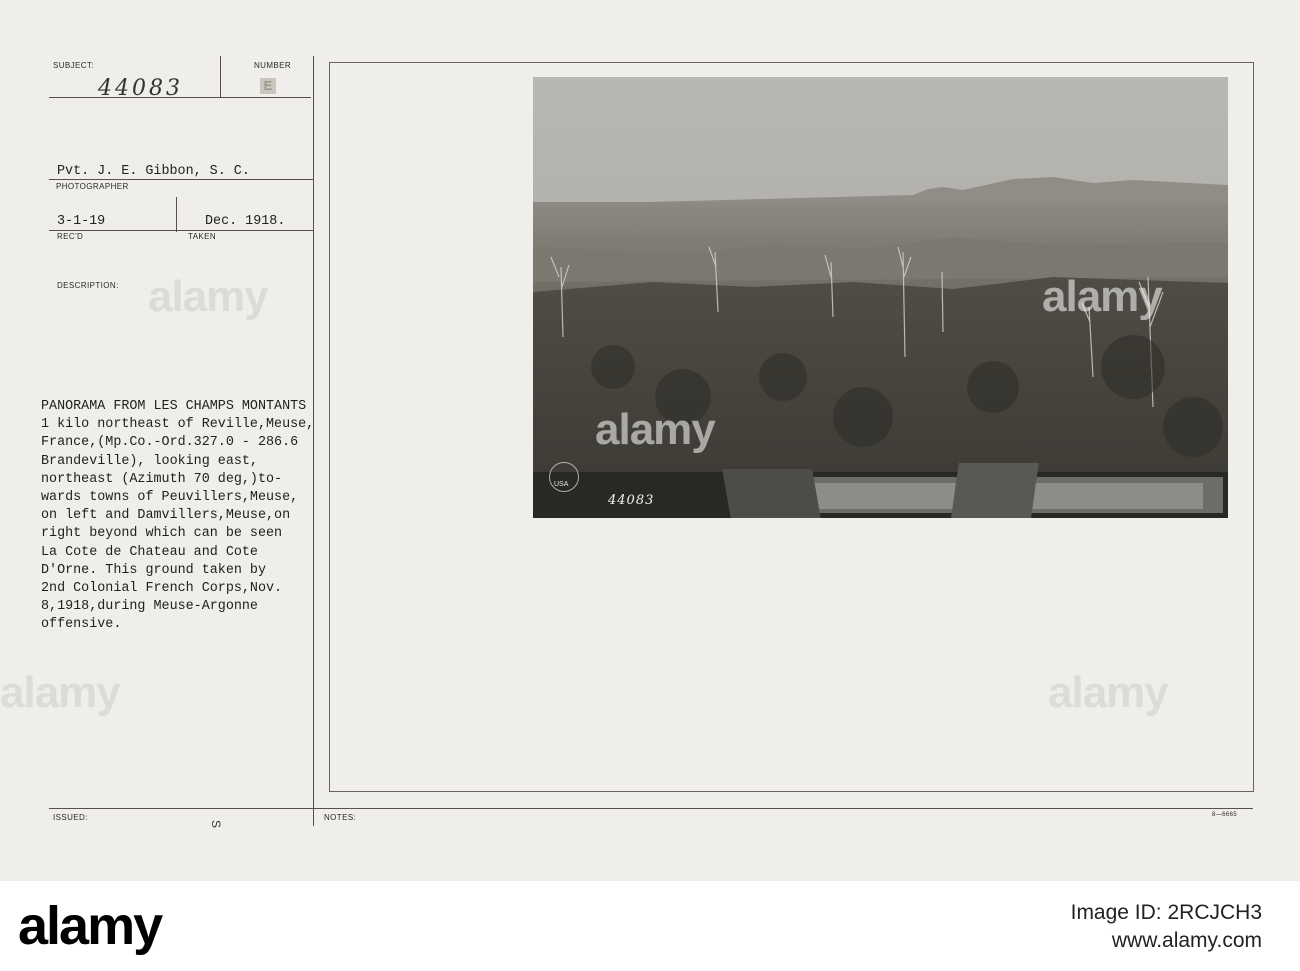 The width and height of the screenshot is (1300, 971). What do you see at coordinates (340, 817) in the screenshot?
I see `notes-label: NOTES:` at bounding box center [340, 817].